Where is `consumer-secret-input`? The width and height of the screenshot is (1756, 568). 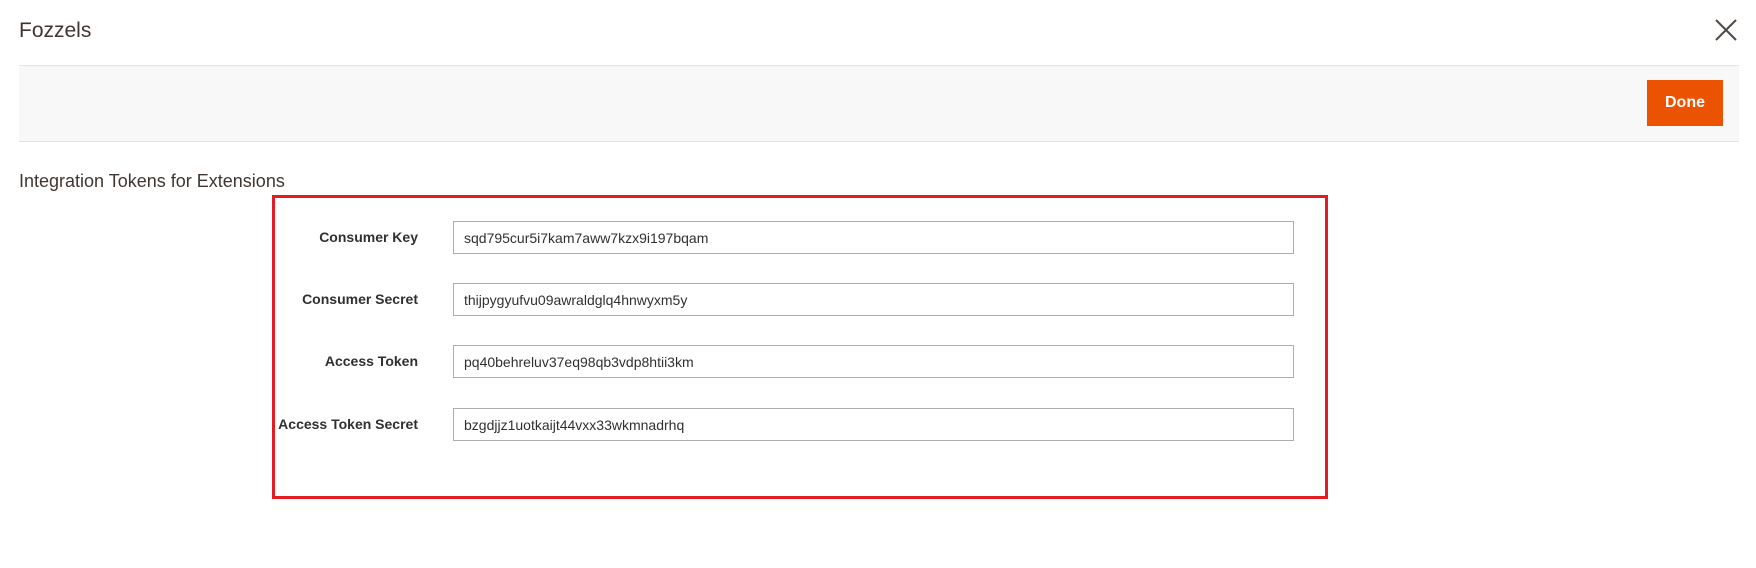
consumer-secret-input is located at coordinates (873, 299).